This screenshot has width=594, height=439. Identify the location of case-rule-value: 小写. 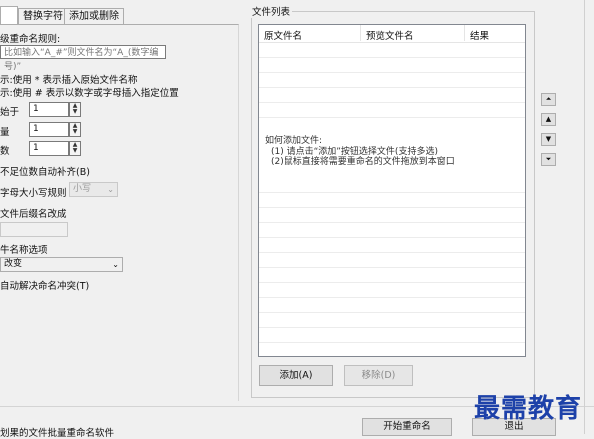
(82, 189).